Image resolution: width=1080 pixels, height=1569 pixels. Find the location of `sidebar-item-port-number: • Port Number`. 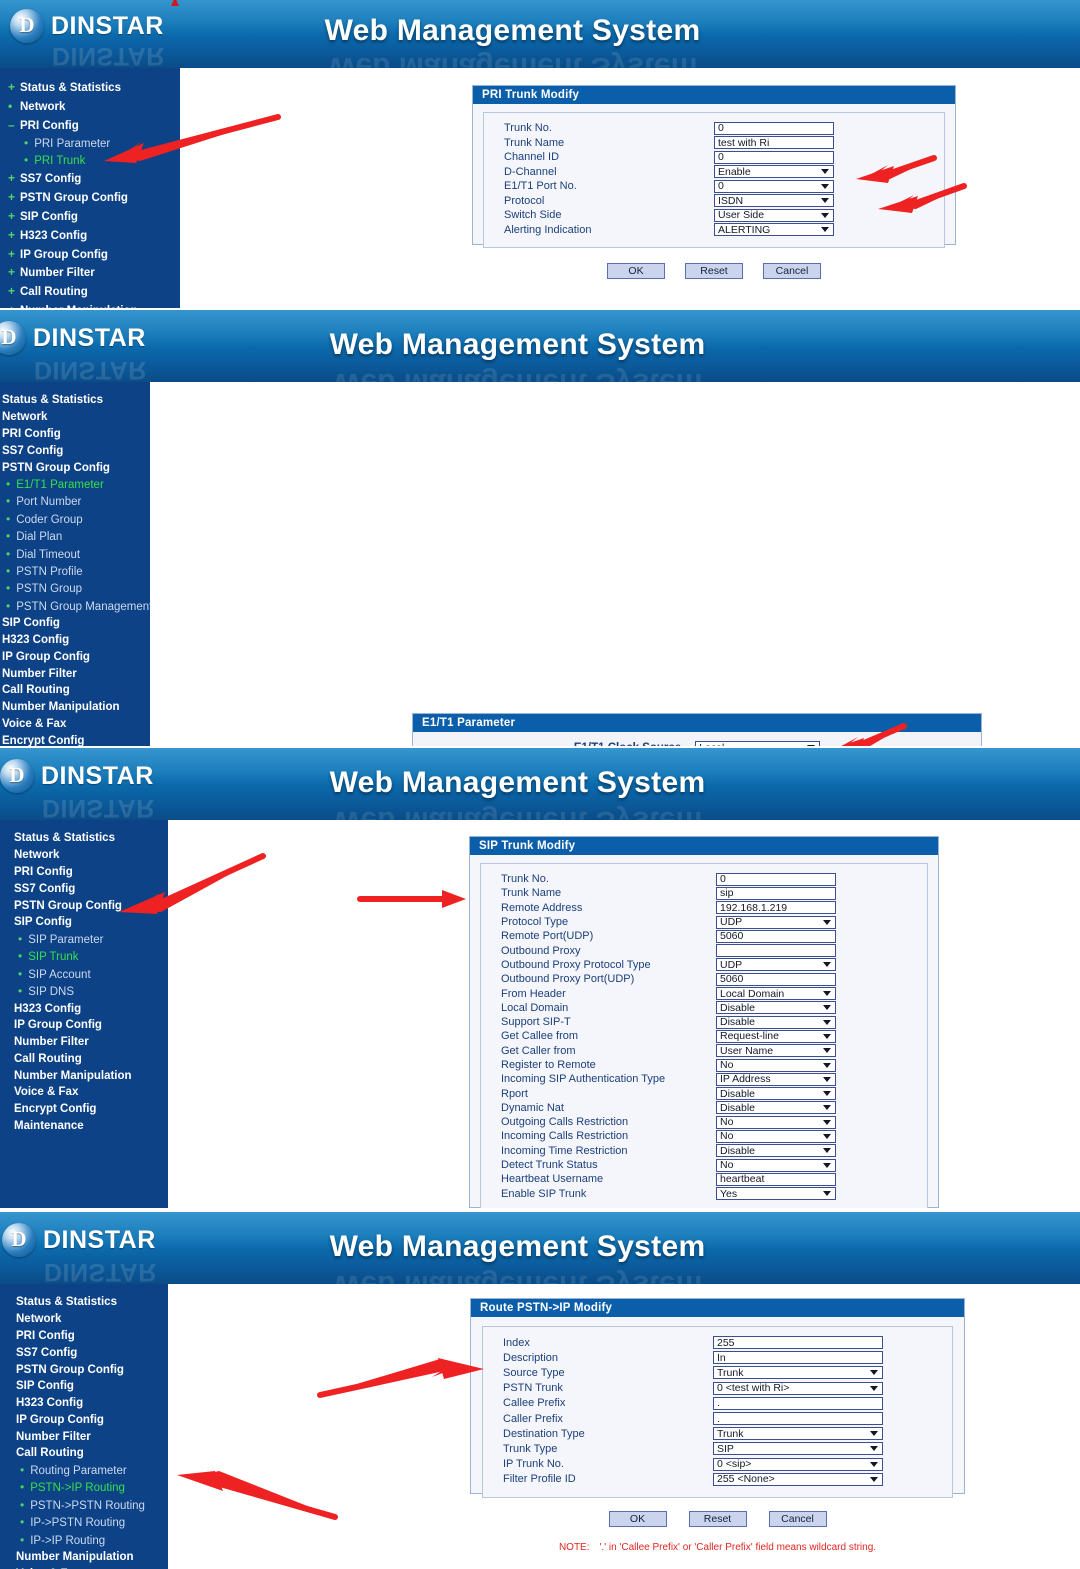

sidebar-item-port-number: • Port Number is located at coordinates (75, 501).